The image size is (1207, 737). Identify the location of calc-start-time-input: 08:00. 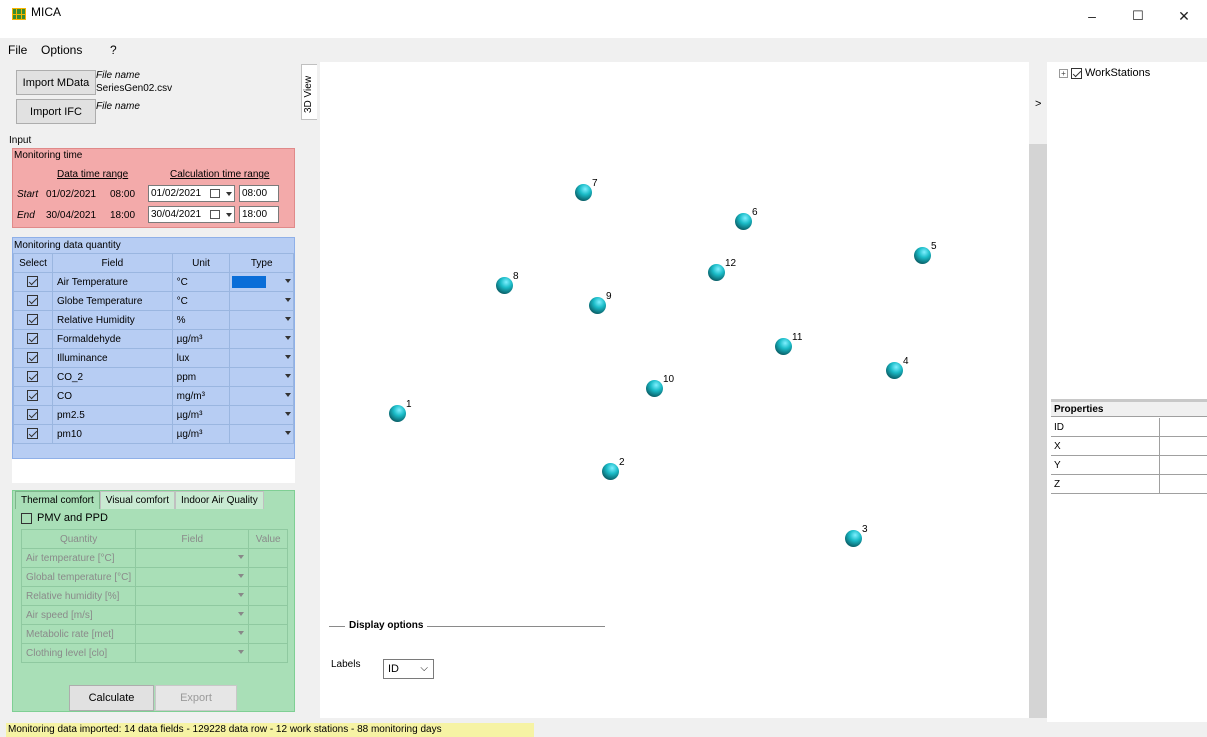
(259, 193).